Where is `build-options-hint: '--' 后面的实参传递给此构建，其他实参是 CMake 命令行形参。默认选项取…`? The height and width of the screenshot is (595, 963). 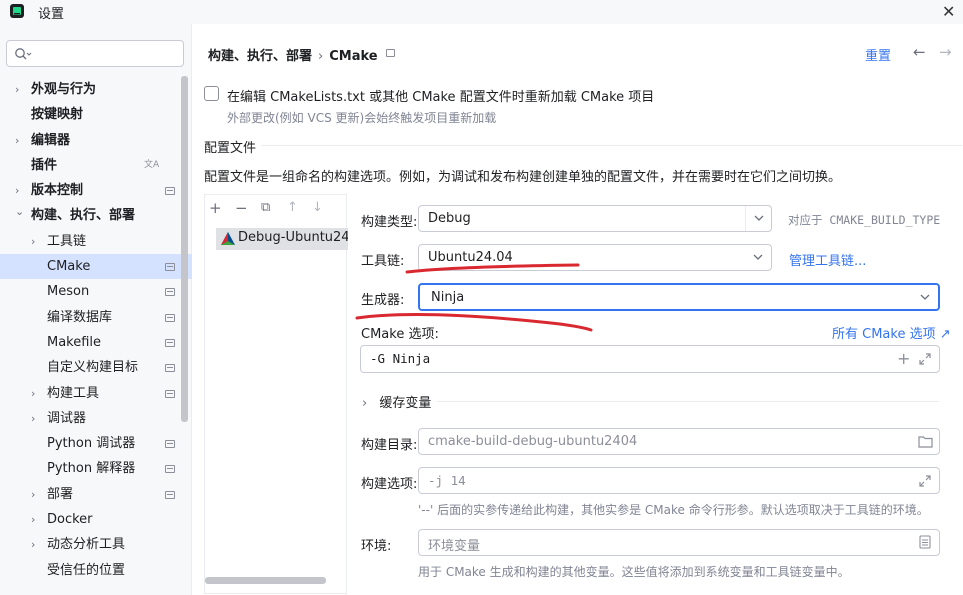
build-options-hint: '--' 后面的实参传递给此构建，其他实参是 CMake 命令行形参。默认选项取… is located at coordinates (673, 510).